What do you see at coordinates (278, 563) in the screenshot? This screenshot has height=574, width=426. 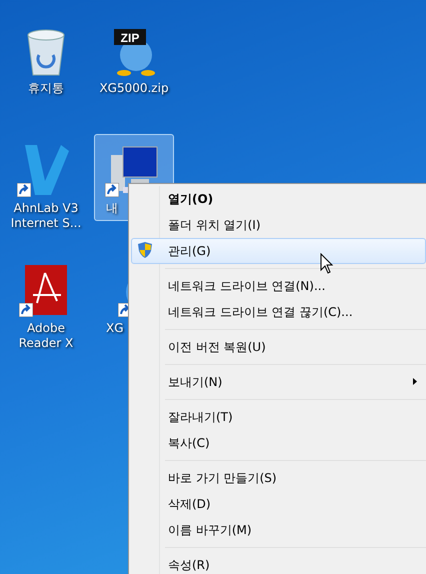 I see `menu-item: 속성(R)` at bounding box center [278, 563].